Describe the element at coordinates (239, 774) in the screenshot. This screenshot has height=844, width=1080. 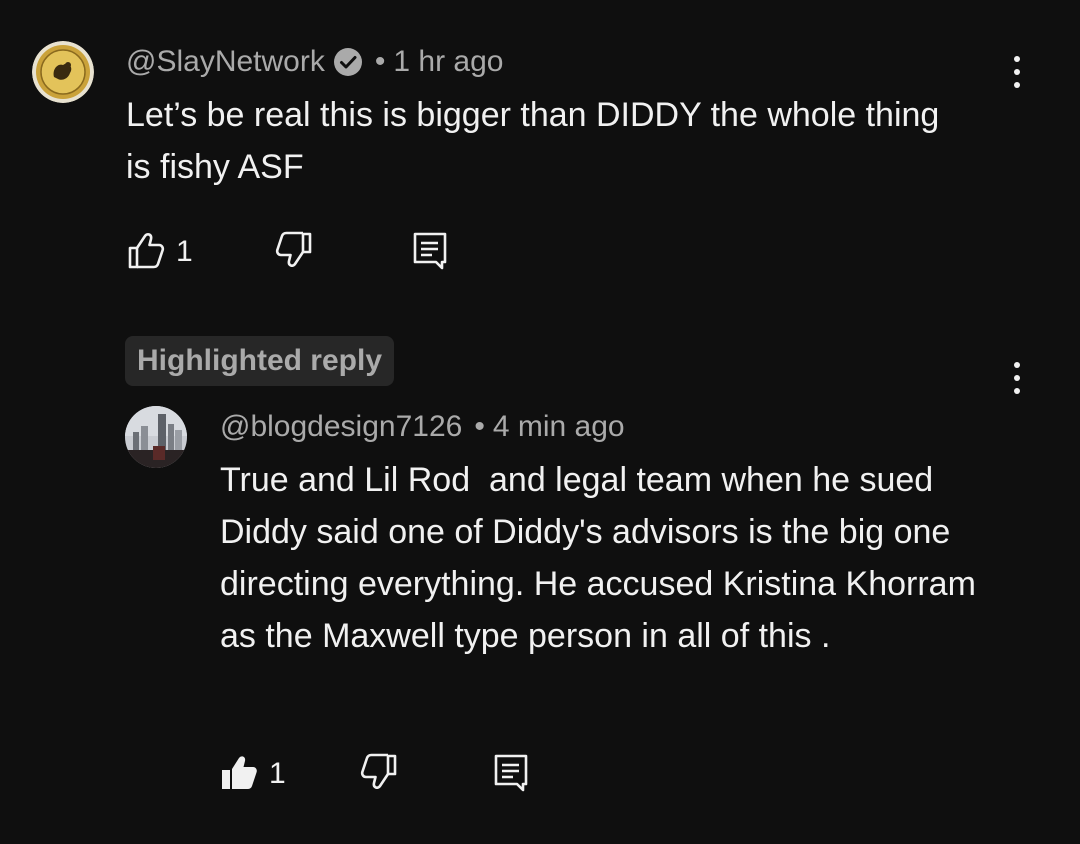
I see `thumbs-up-filled-icon` at that location.